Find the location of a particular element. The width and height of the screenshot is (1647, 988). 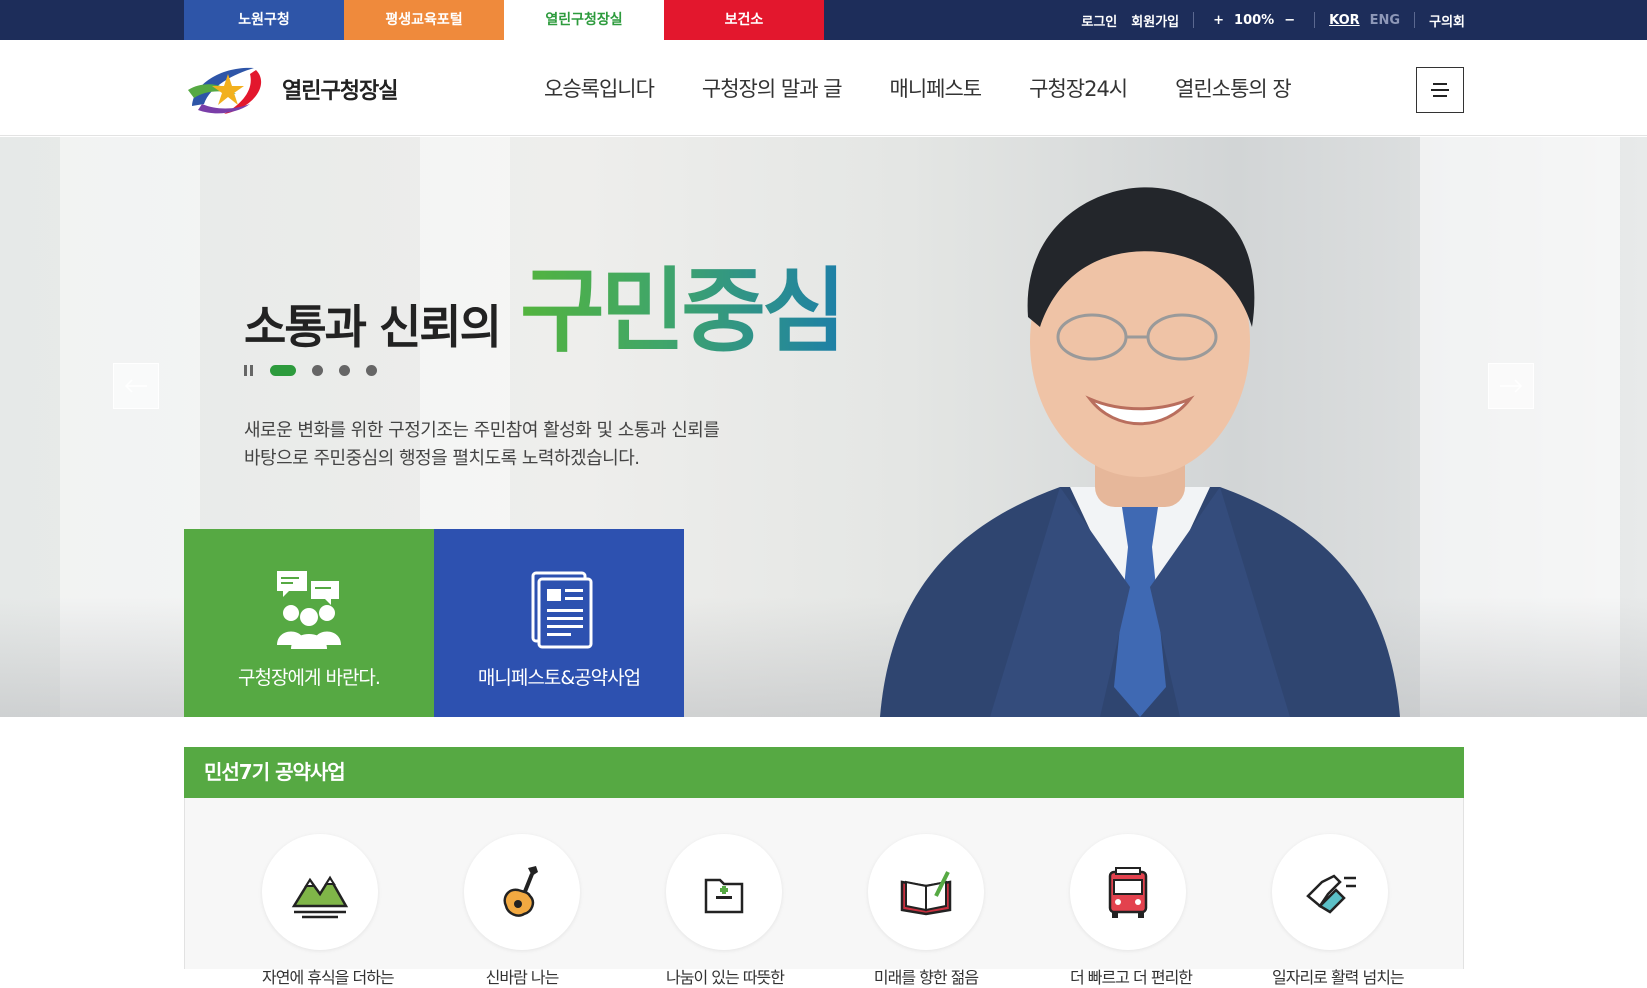

pledge-item-label: 일자리로 활력 넘치는 is located at coordinates (1338, 977).